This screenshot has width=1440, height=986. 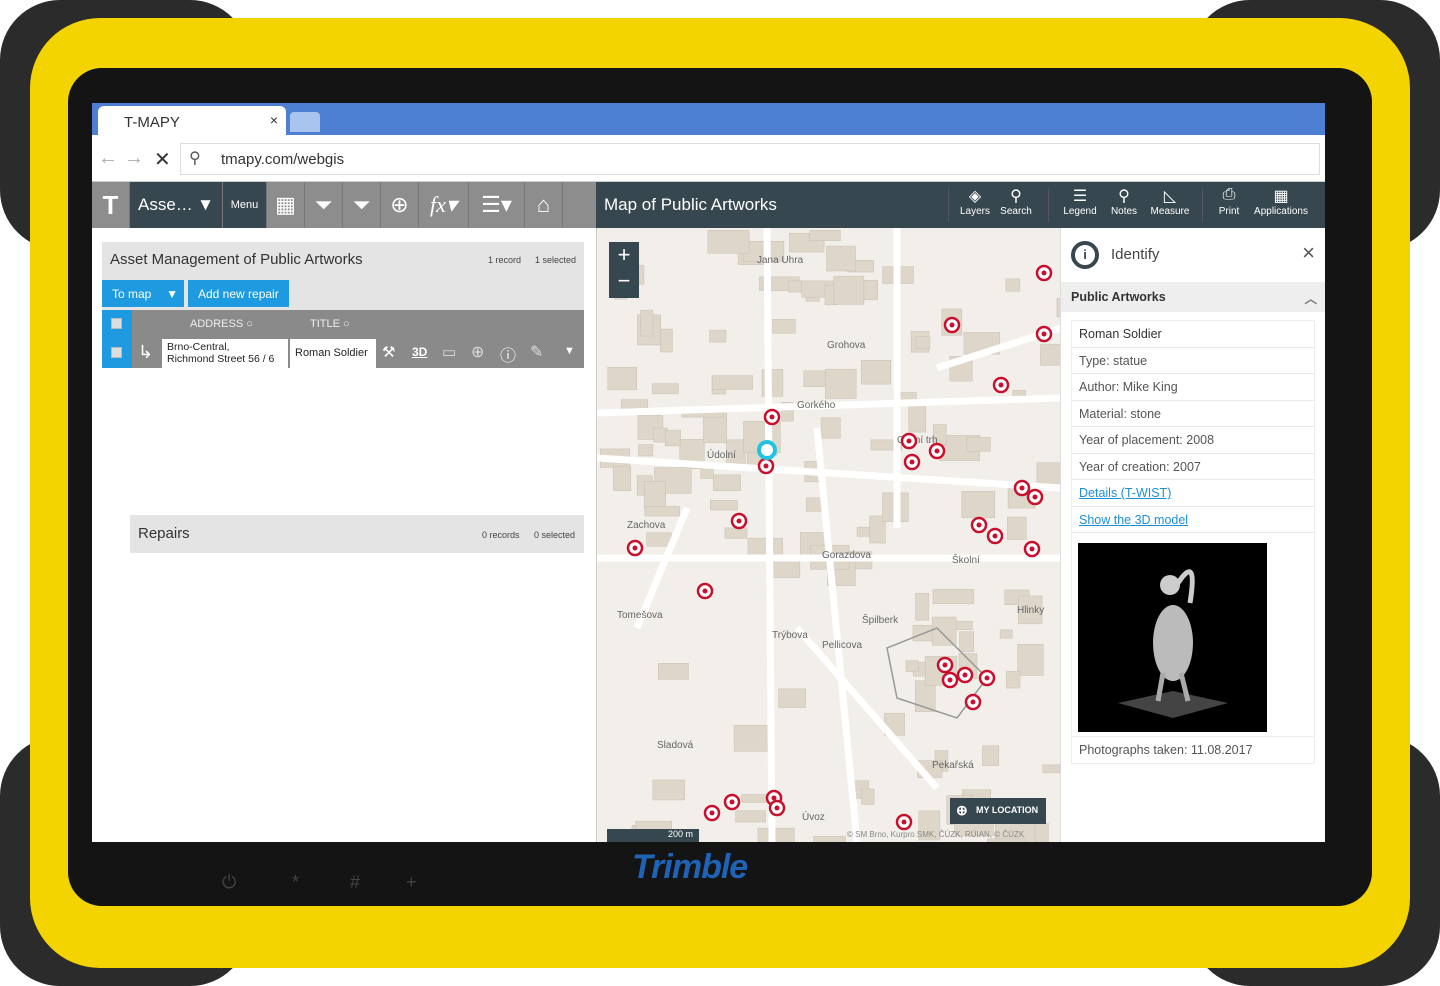 I want to click on column-header-title: TITLE ○, so click(x=330, y=324).